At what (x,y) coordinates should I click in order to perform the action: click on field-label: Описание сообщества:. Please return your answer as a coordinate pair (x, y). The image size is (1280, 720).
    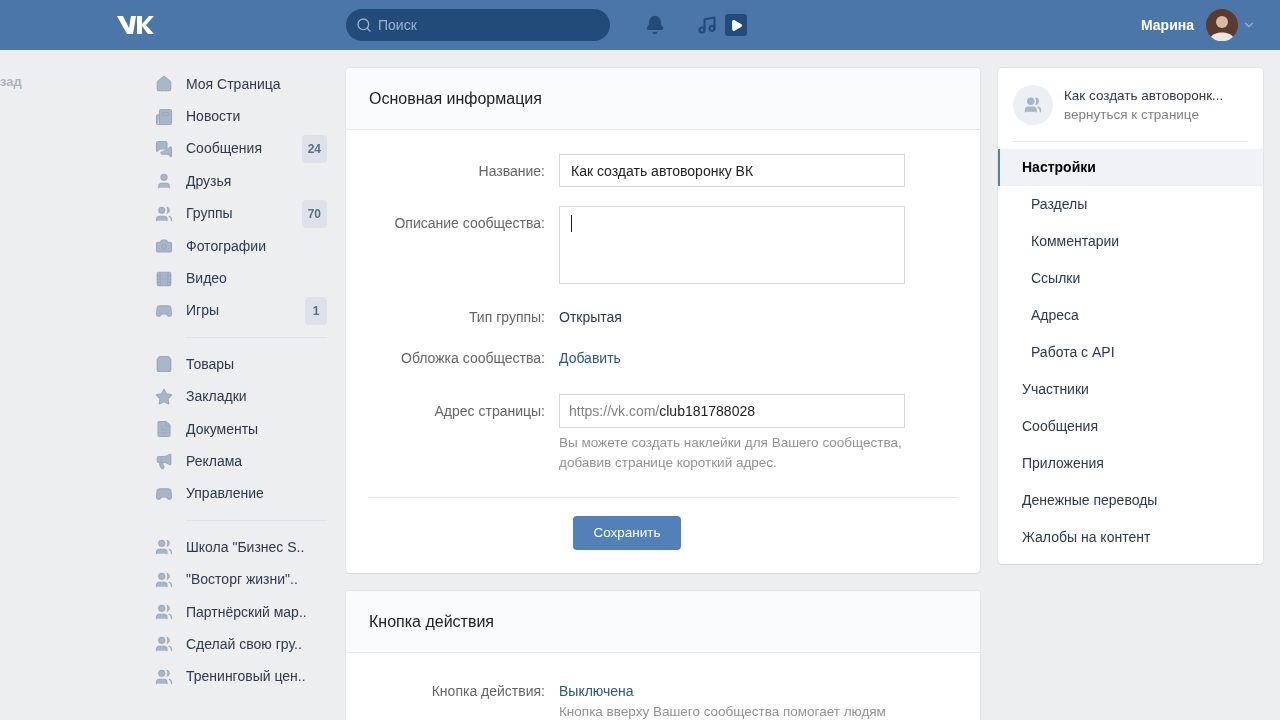
    Looking at the image, I should click on (469, 223).